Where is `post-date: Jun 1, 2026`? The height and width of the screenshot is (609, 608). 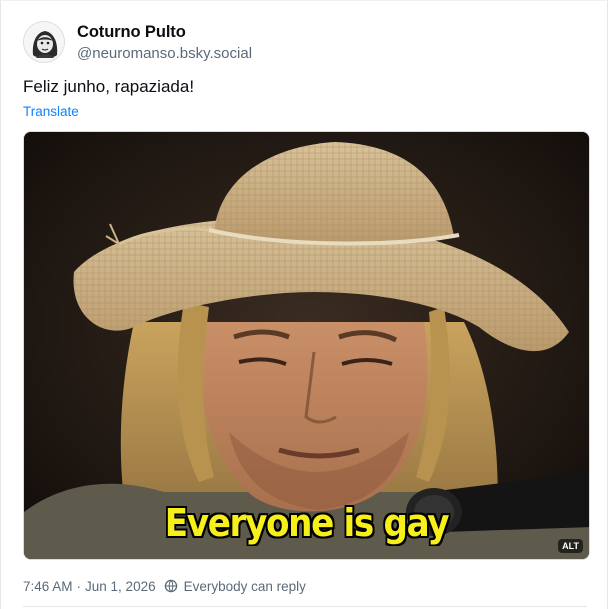
post-date: Jun 1, 2026 is located at coordinates (120, 586).